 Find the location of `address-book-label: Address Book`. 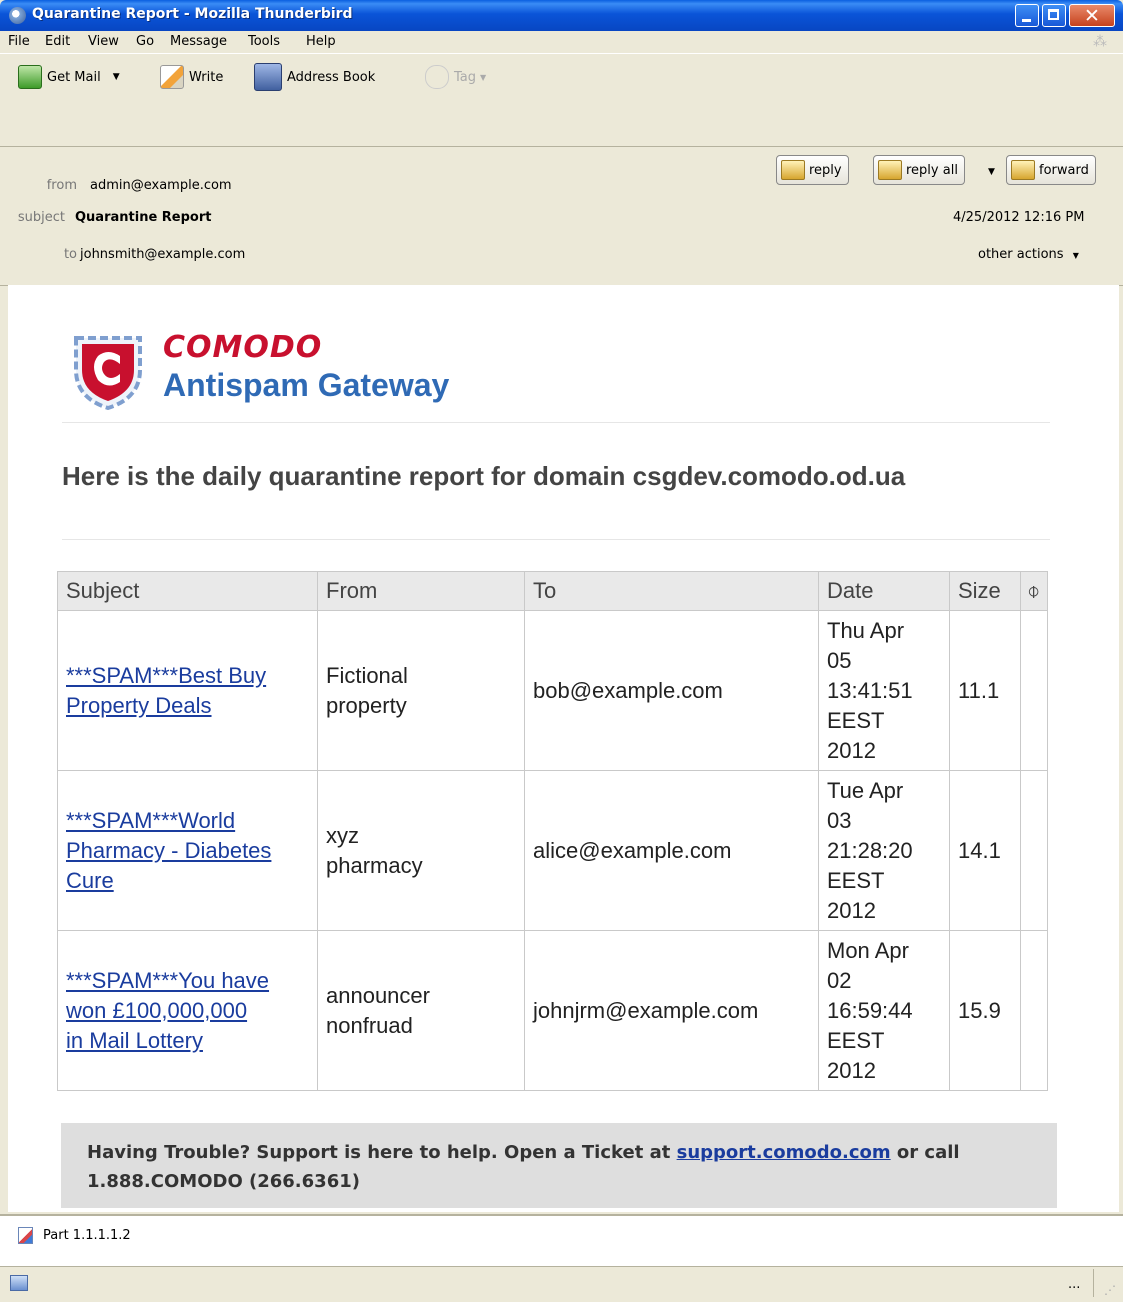

address-book-label: Address Book is located at coordinates (331, 77).